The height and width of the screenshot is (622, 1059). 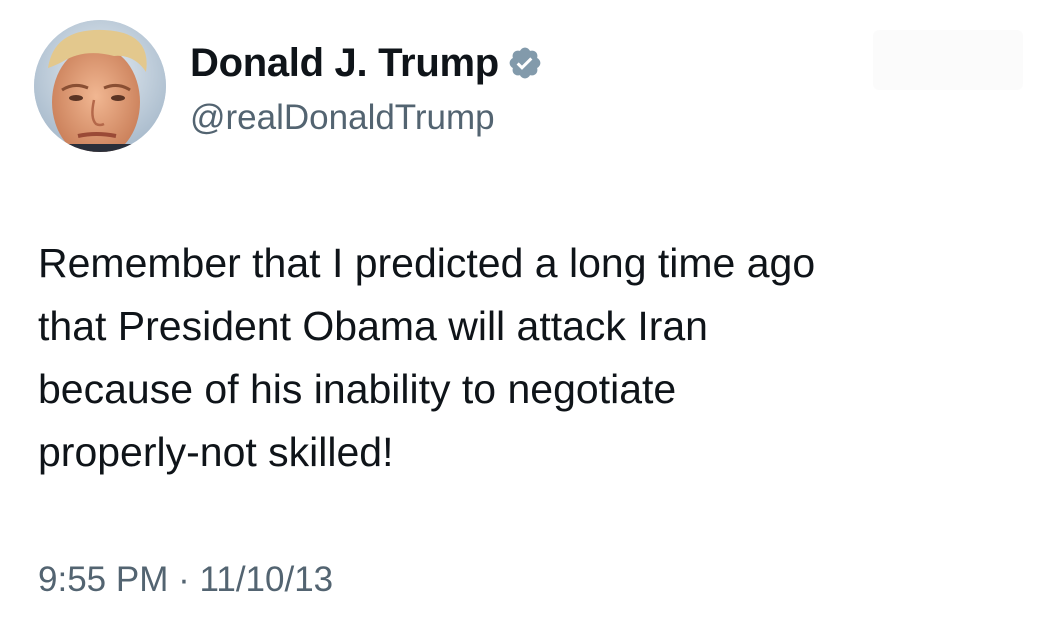 I want to click on tweet-text-line: that President Obama will attack Iran, so click(x=373, y=326).